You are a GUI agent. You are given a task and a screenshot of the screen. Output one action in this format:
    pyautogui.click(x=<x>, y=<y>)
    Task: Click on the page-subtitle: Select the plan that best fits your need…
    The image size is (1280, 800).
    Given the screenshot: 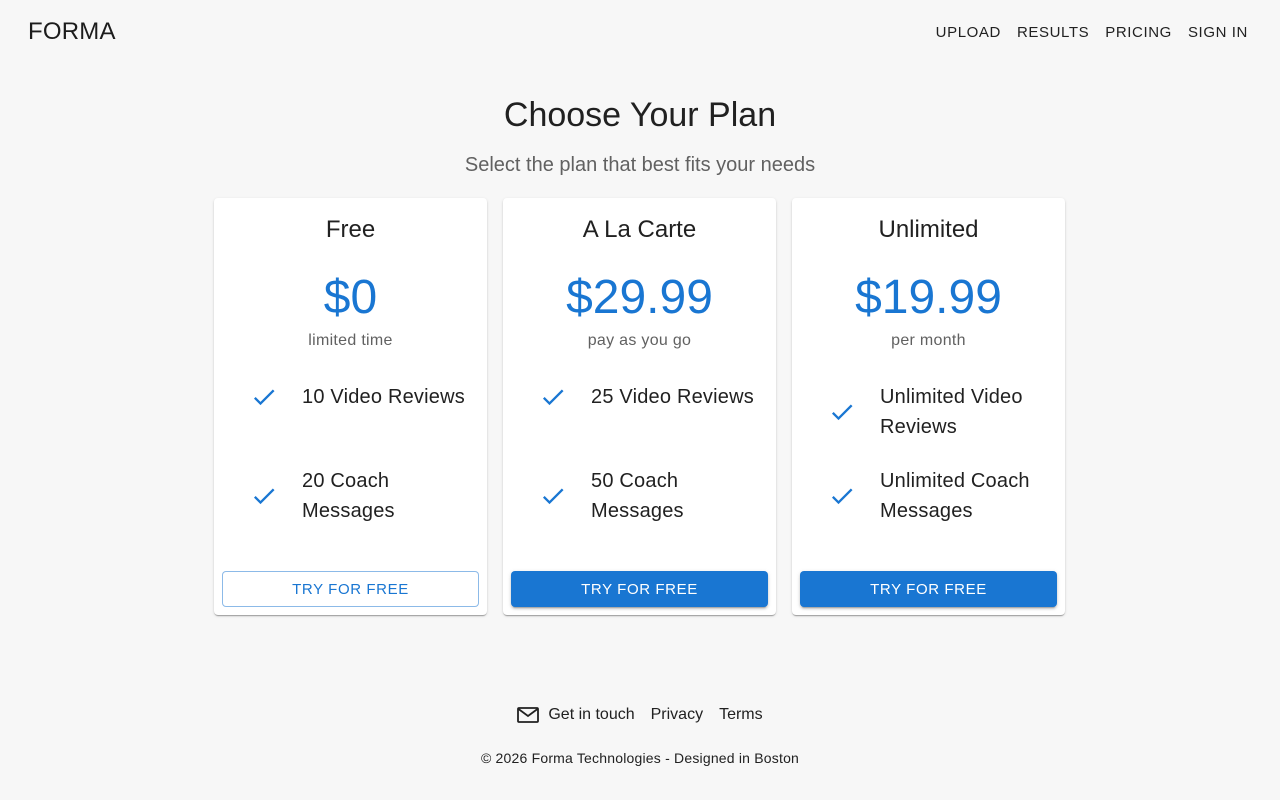 What is the action you would take?
    pyautogui.click(x=640, y=165)
    